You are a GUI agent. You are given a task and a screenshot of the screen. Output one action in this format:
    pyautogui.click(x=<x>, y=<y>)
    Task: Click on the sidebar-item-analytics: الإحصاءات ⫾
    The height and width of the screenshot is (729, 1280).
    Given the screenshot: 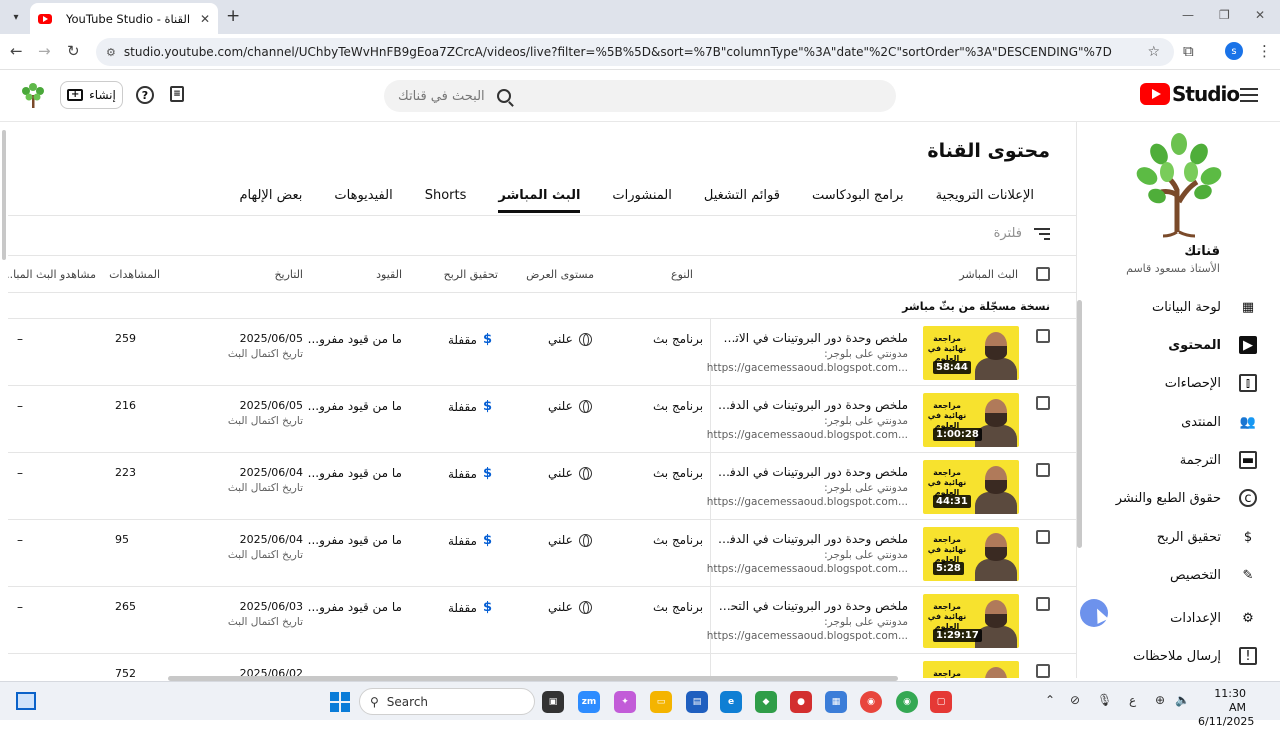 What is the action you would take?
    pyautogui.click(x=1180, y=383)
    